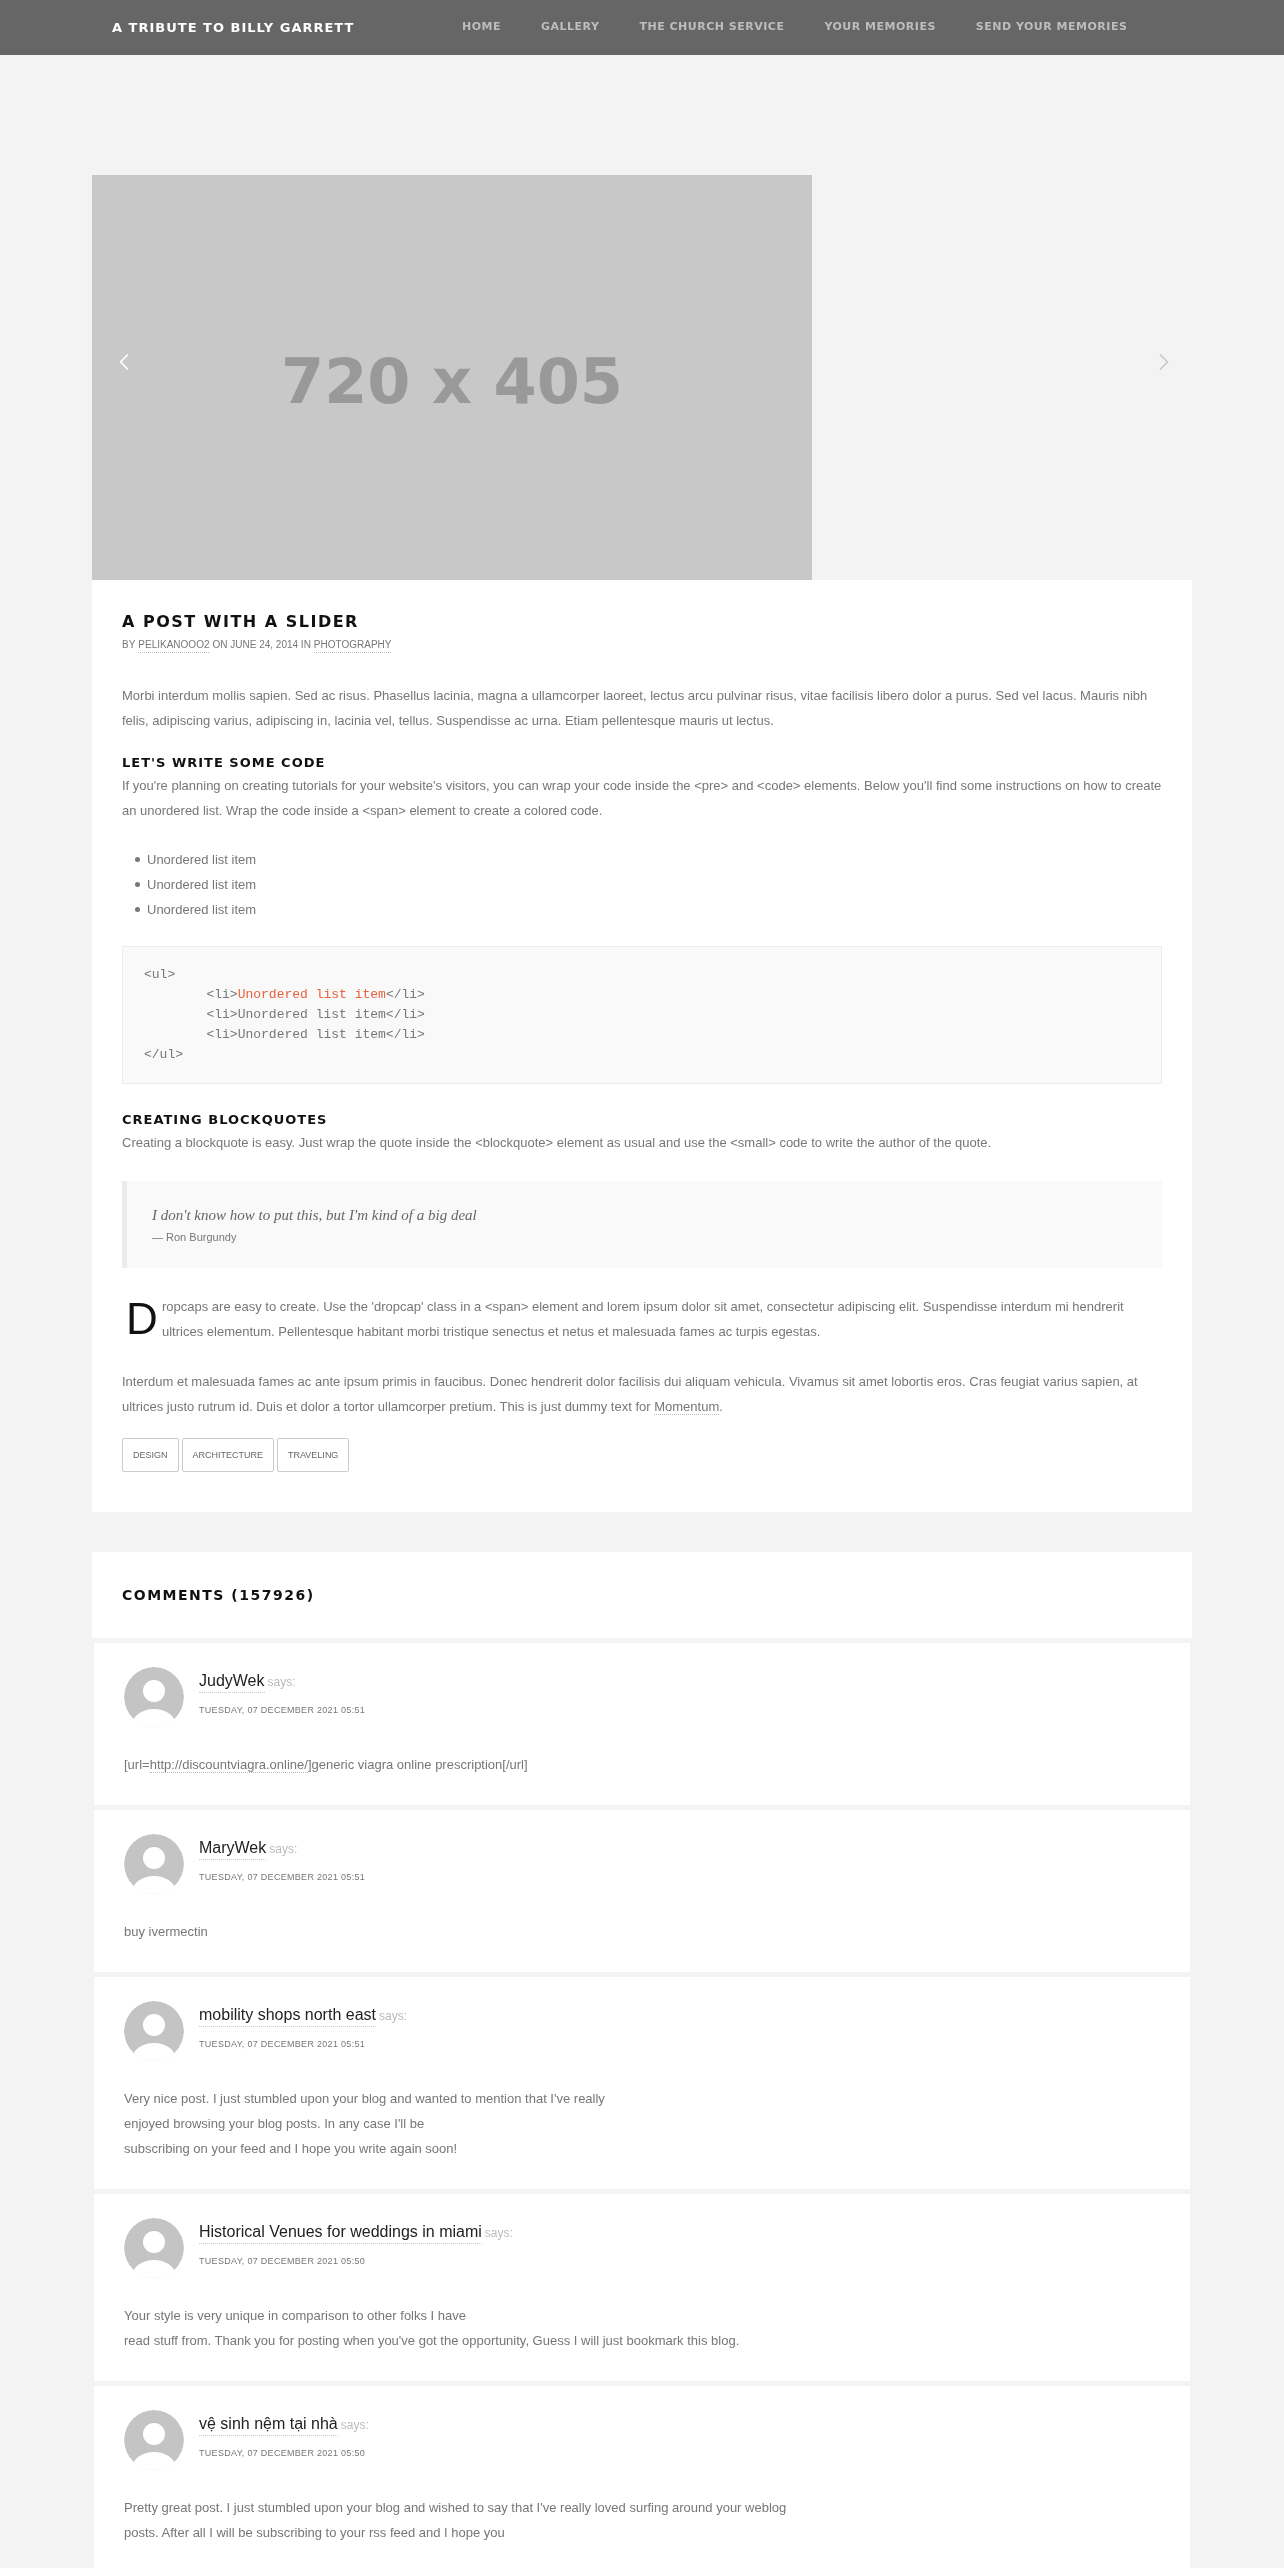  Describe the element at coordinates (150, 1455) in the screenshot. I see `tag-link: DESIGN` at that location.